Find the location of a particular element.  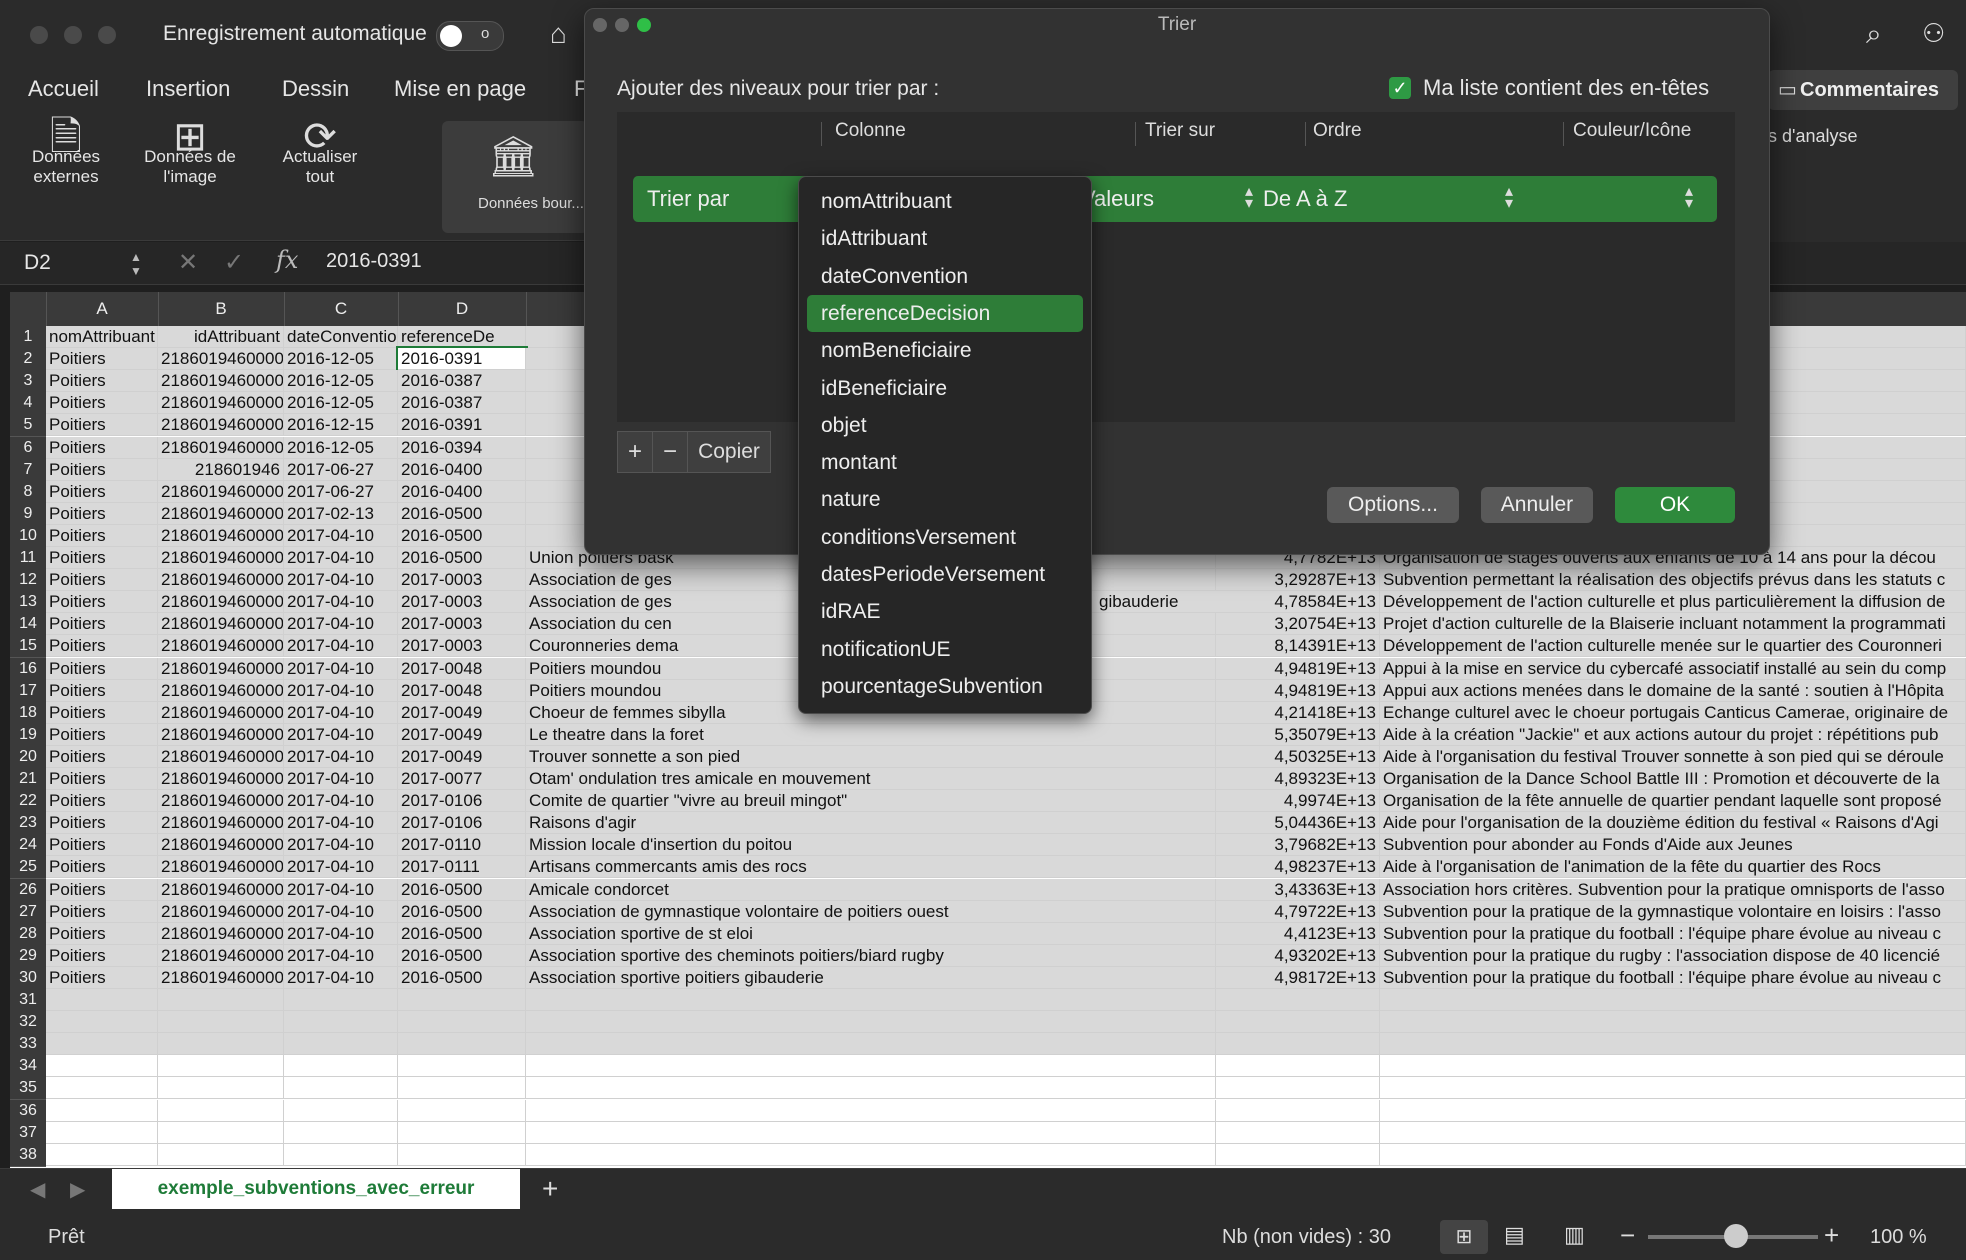

column-header-b: B is located at coordinates (221, 309).